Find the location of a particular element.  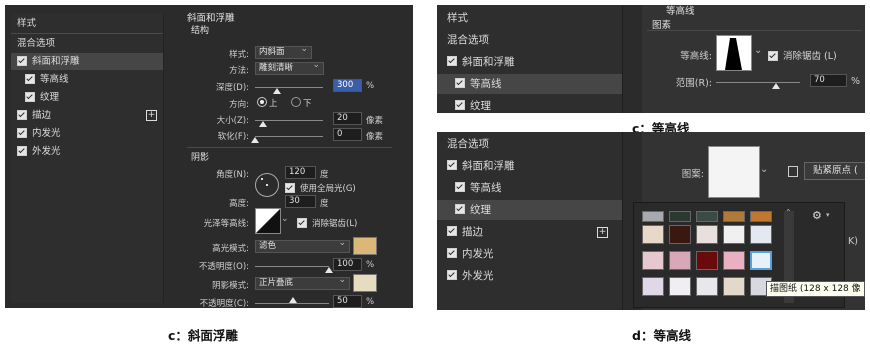

highlight-color-swatch is located at coordinates (365, 246).